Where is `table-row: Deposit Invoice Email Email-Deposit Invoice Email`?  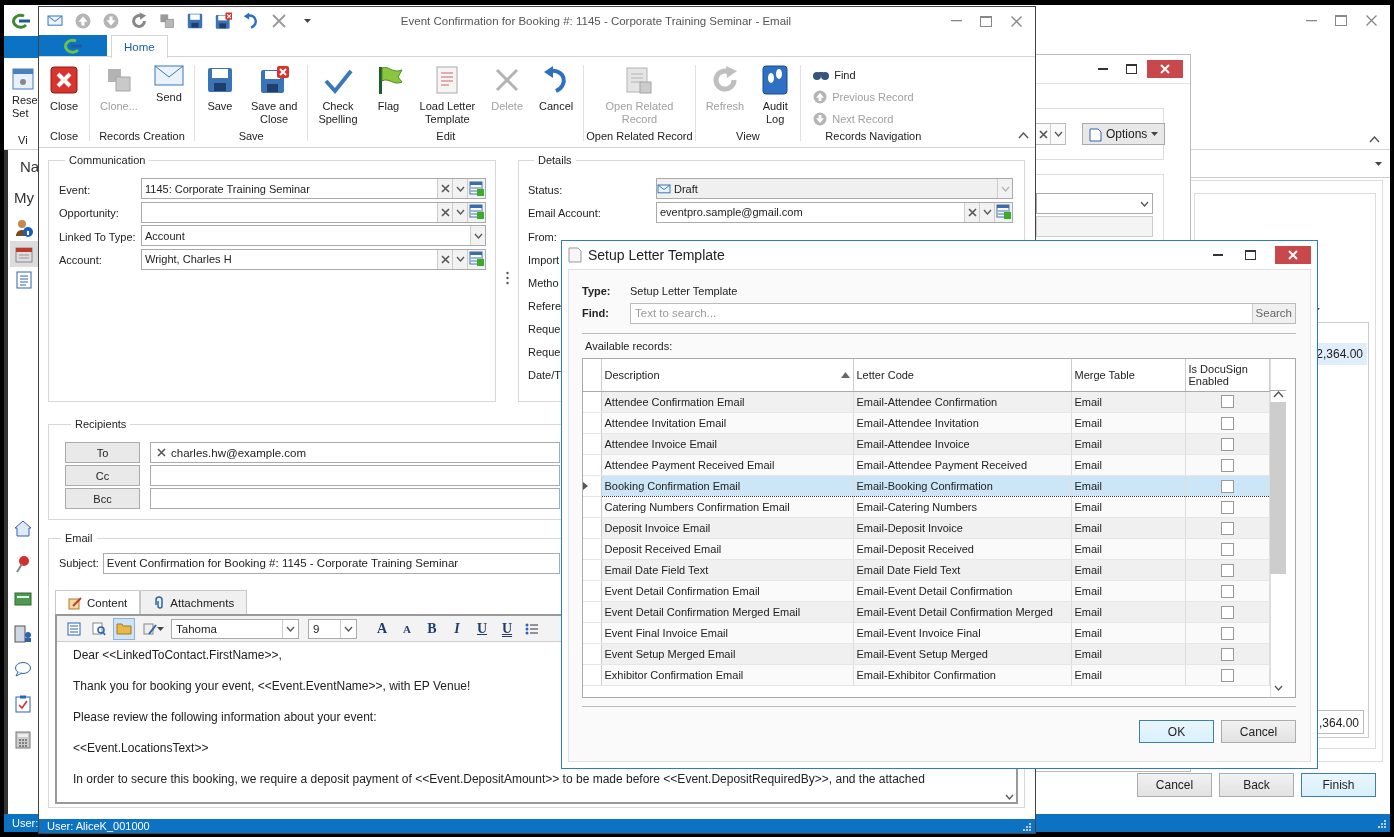 table-row: Deposit Invoice Email Email-Deposit Invoice Email is located at coordinates (926, 528).